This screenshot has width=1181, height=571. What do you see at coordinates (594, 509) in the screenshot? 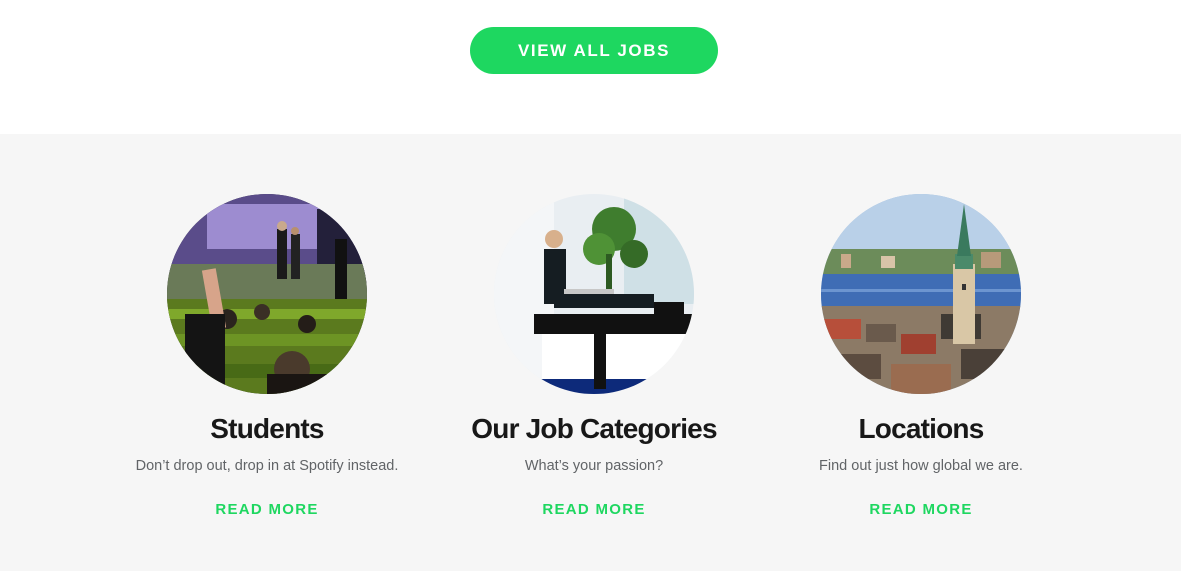
I see `job-categories-read-more-link: READ MORE` at bounding box center [594, 509].